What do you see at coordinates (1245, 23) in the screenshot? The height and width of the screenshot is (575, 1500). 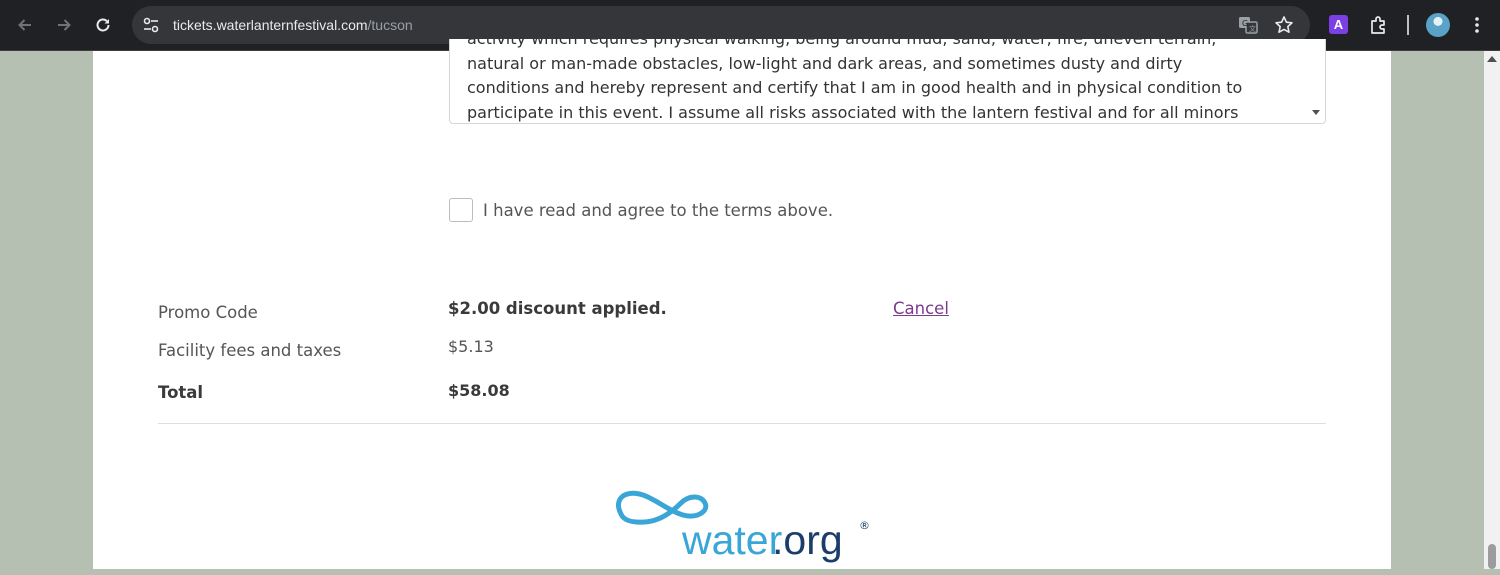 I see `svg-text: G` at bounding box center [1245, 23].